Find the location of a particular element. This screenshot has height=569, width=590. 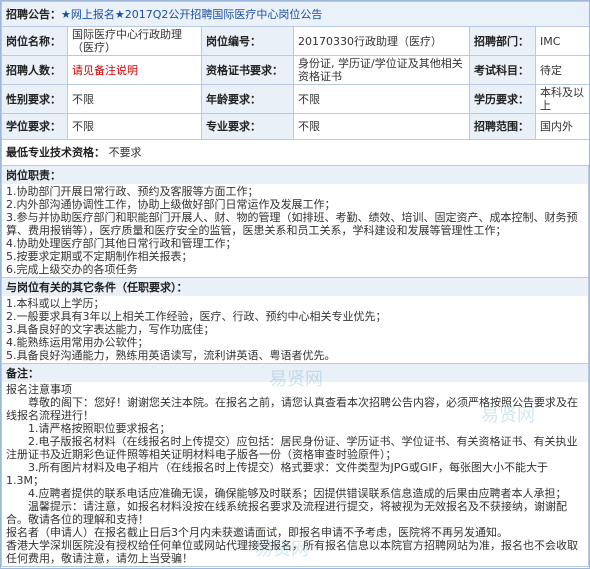

position-code-value: 20170330行政助理（医疗） is located at coordinates (381, 41).